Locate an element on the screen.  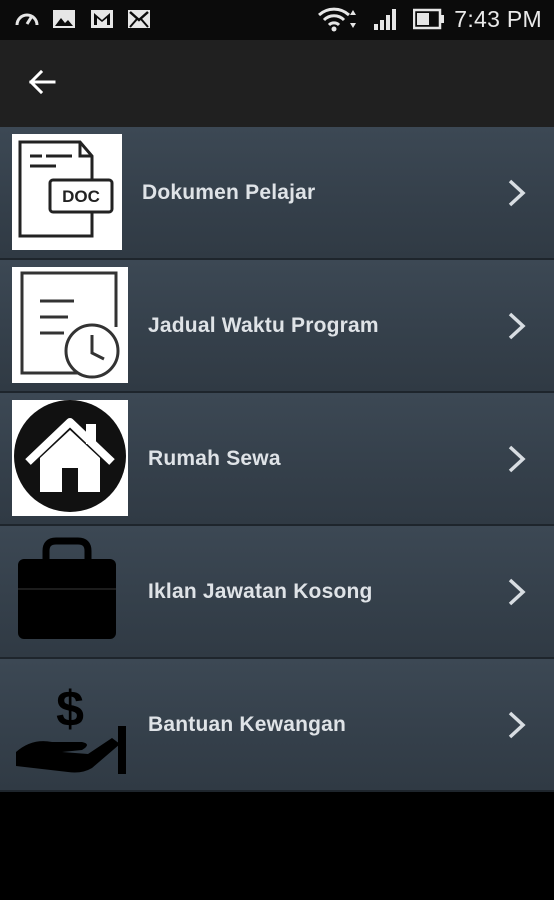
arrow-left-icon is located at coordinates (42, 84).